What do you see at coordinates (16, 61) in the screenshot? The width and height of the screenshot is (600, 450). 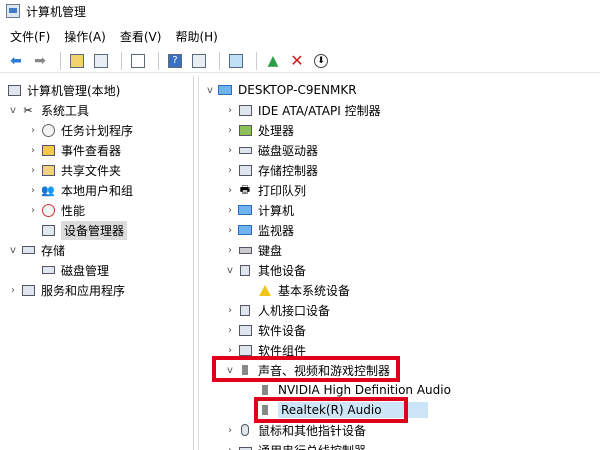 I see `back-button: ⬅` at bounding box center [16, 61].